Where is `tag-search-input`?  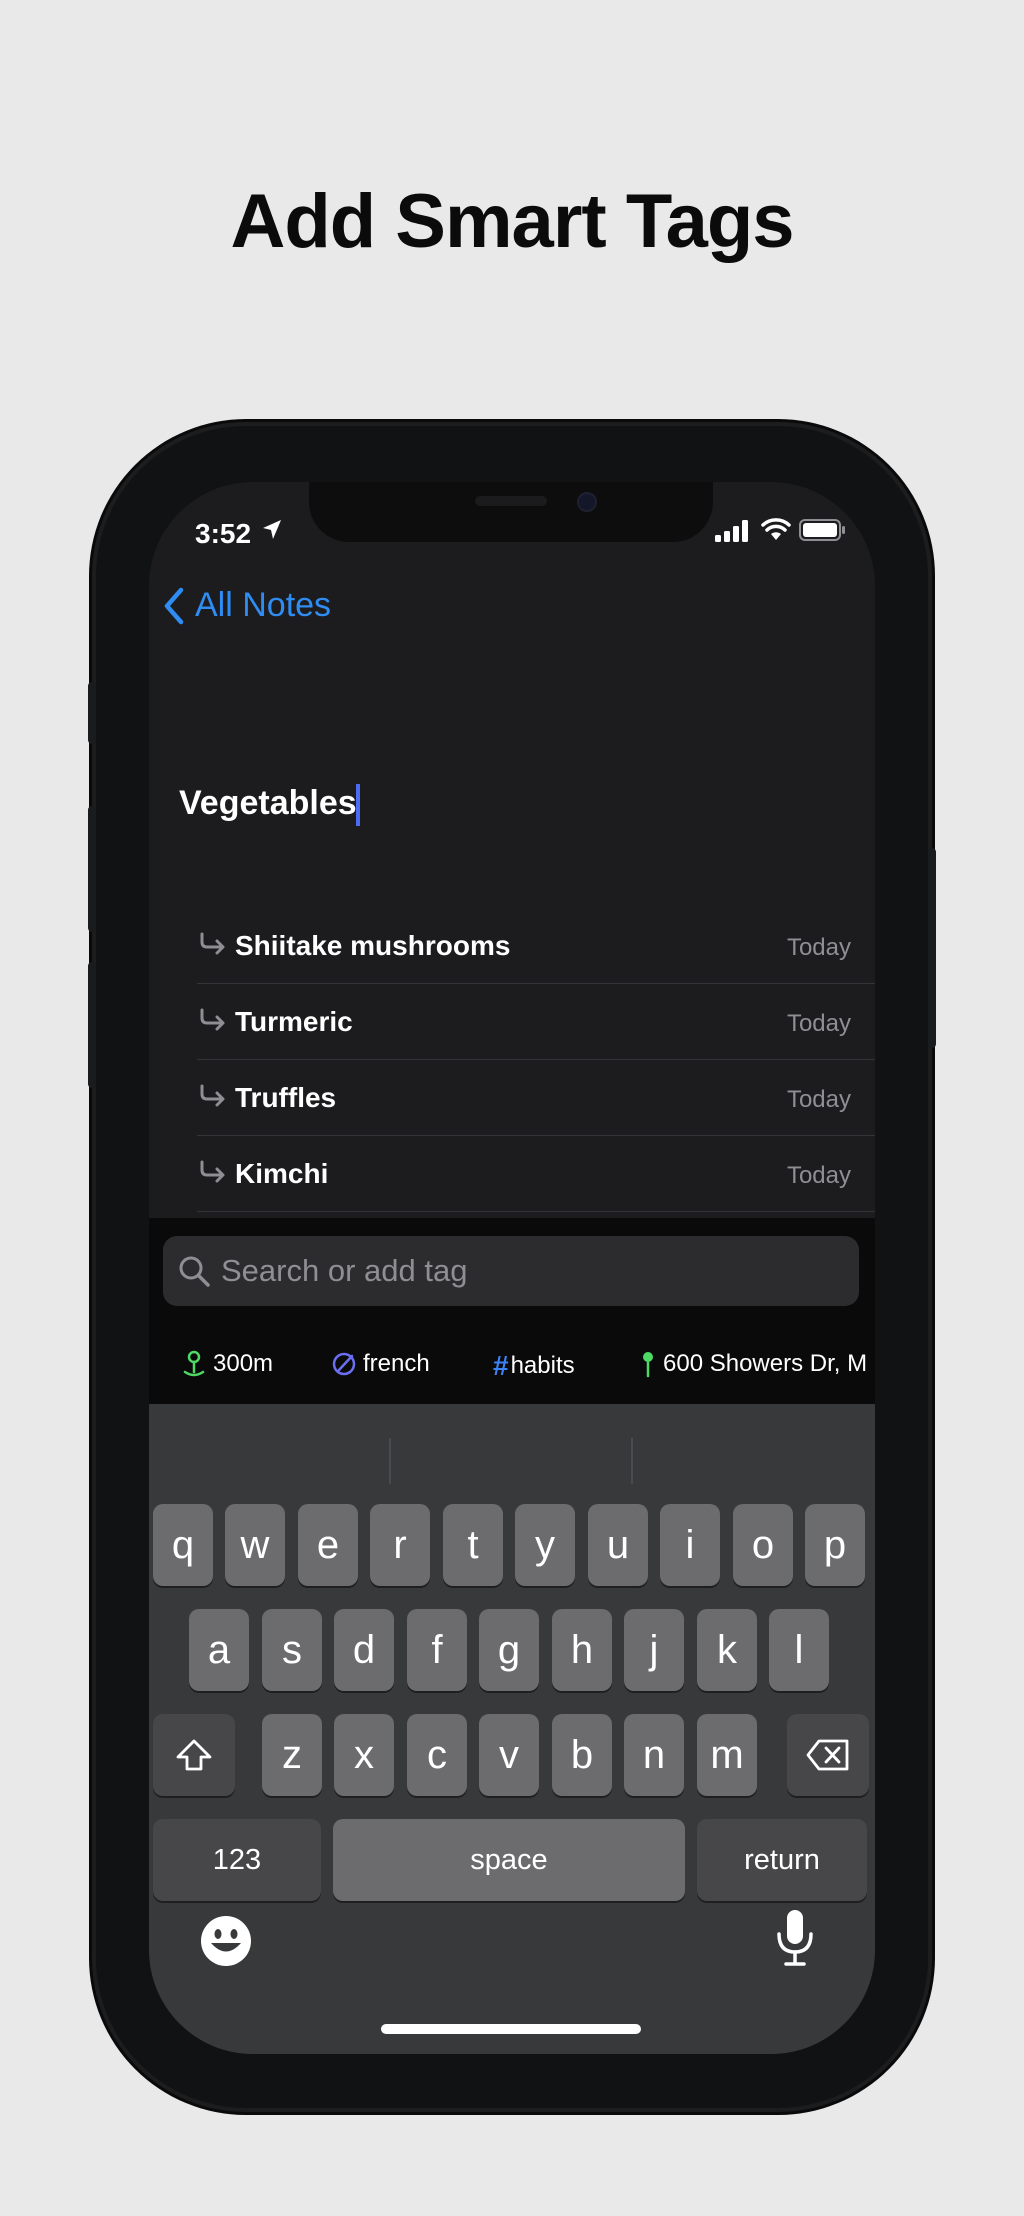
tag-search-input is located at coordinates (531, 1271).